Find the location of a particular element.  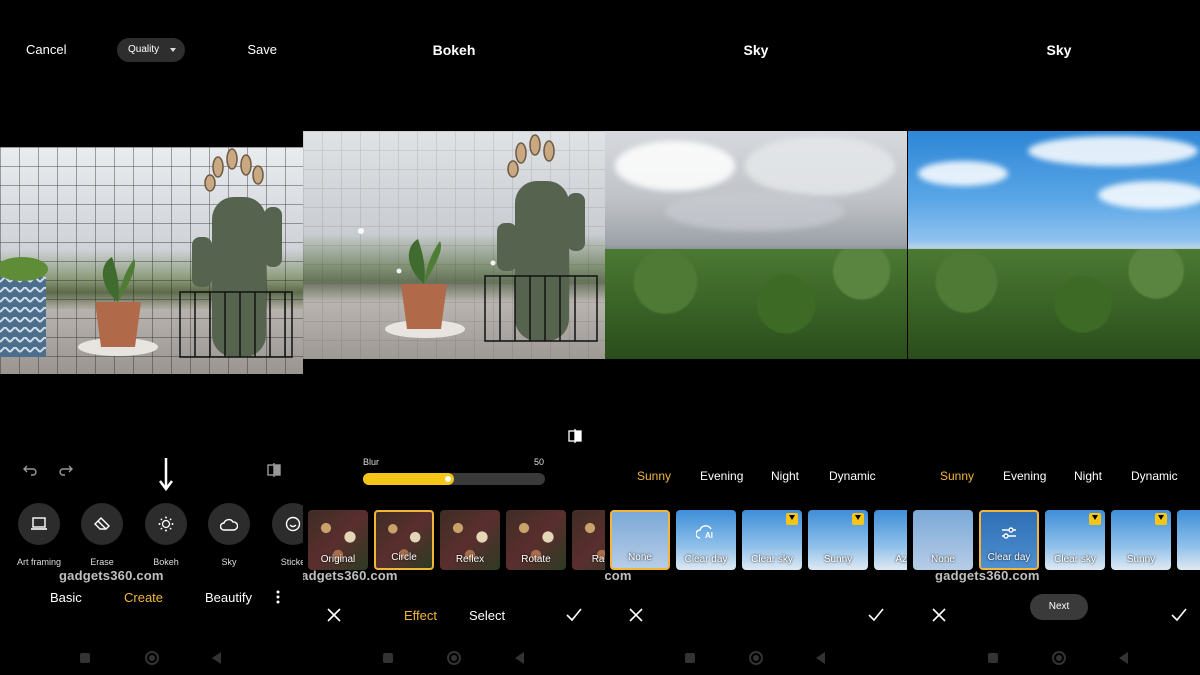

redo-icon is located at coordinates (66, 470).